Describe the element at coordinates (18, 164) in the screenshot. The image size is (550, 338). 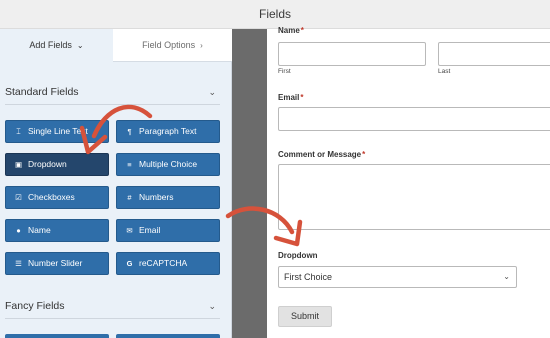
I see `dropdown-icon: ▣` at that location.